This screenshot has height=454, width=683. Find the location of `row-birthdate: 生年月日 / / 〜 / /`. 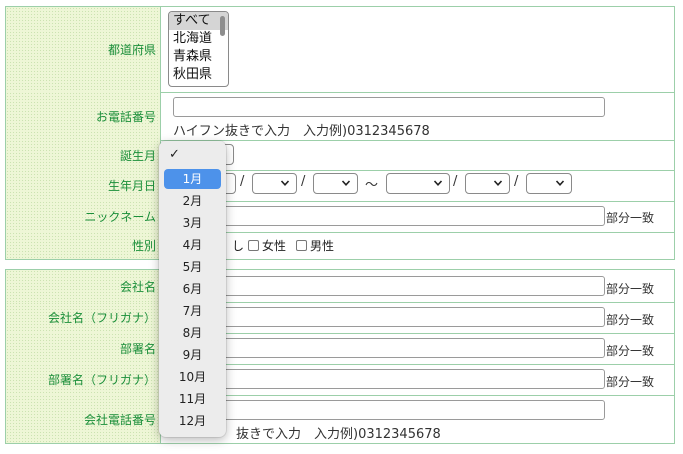

row-birthdate: 生年月日 / / 〜 / / is located at coordinates (340, 186).